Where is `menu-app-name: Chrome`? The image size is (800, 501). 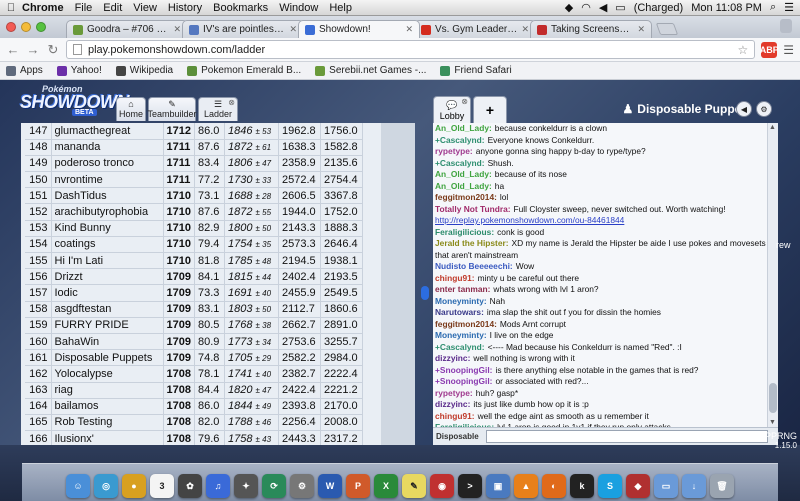 menu-app-name: Chrome is located at coordinates (43, 8).